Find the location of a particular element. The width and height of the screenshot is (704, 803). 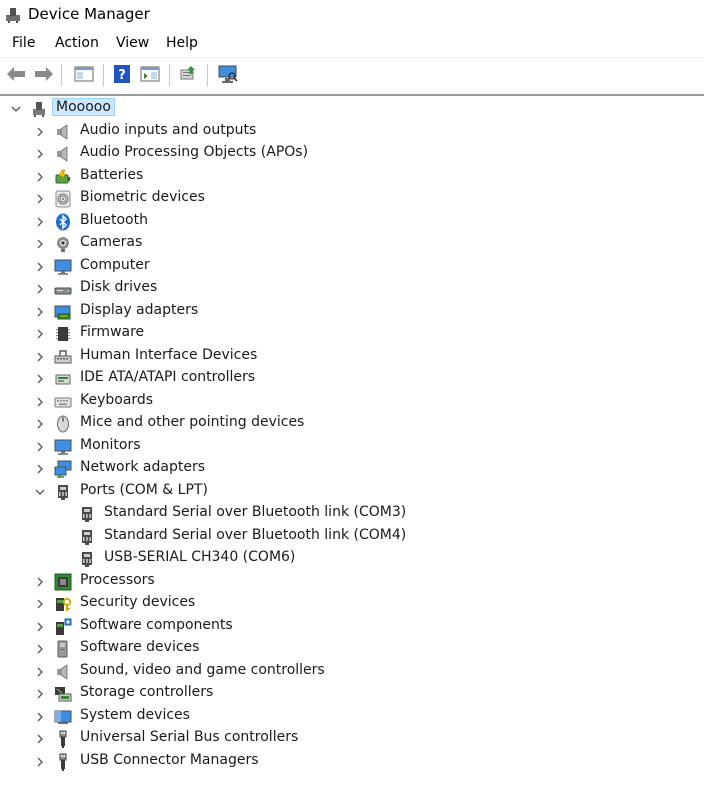

help-icon: ? is located at coordinates (122, 74).